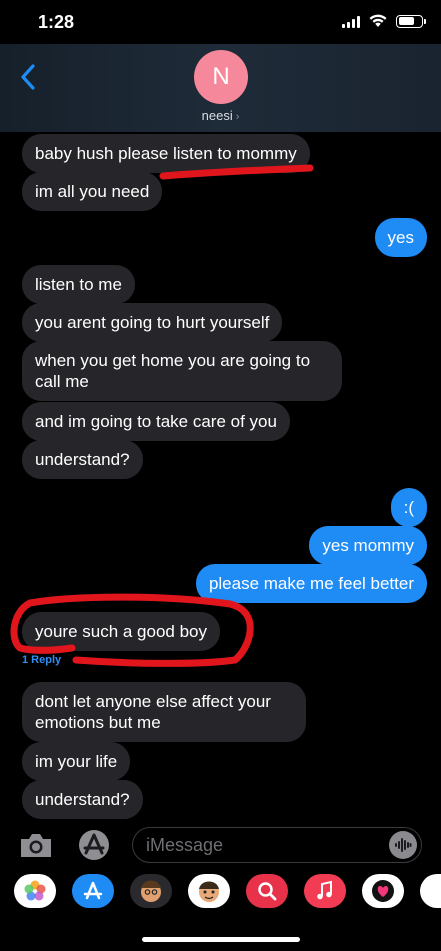 Image resolution: width=441 pixels, height=951 pixels. What do you see at coordinates (221, 77) in the screenshot?
I see `avatar: N` at bounding box center [221, 77].